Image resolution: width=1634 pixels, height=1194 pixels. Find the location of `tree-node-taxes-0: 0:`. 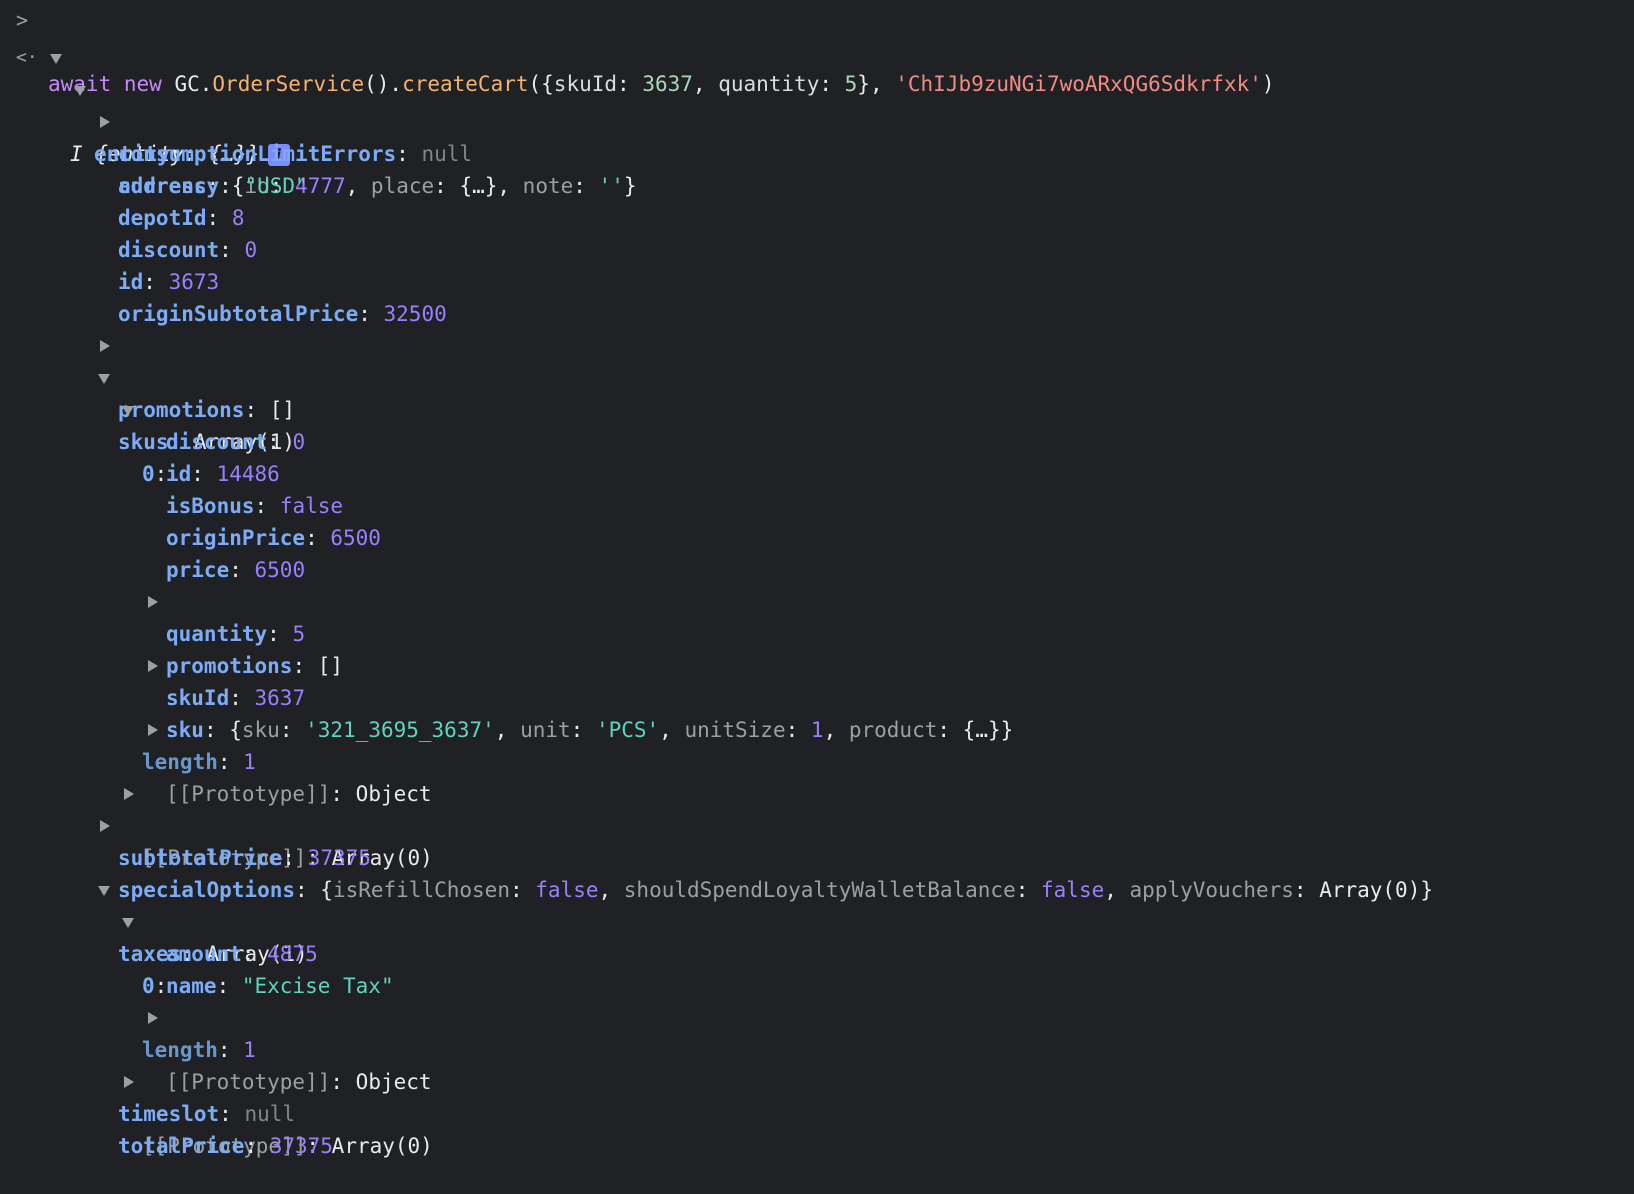

tree-node-taxes-0: 0: is located at coordinates (83, 952).